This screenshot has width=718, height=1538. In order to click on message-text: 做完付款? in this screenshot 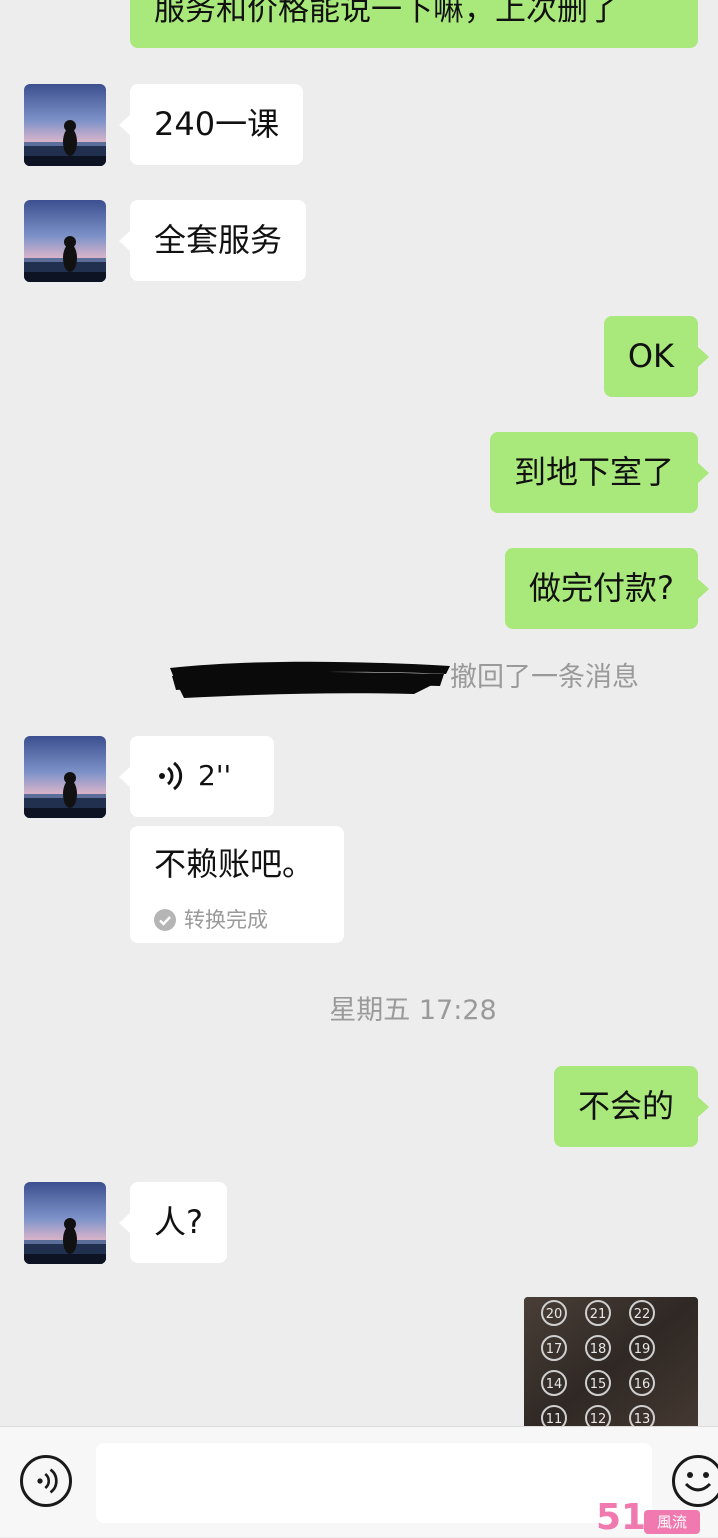, I will do `click(601, 588)`.